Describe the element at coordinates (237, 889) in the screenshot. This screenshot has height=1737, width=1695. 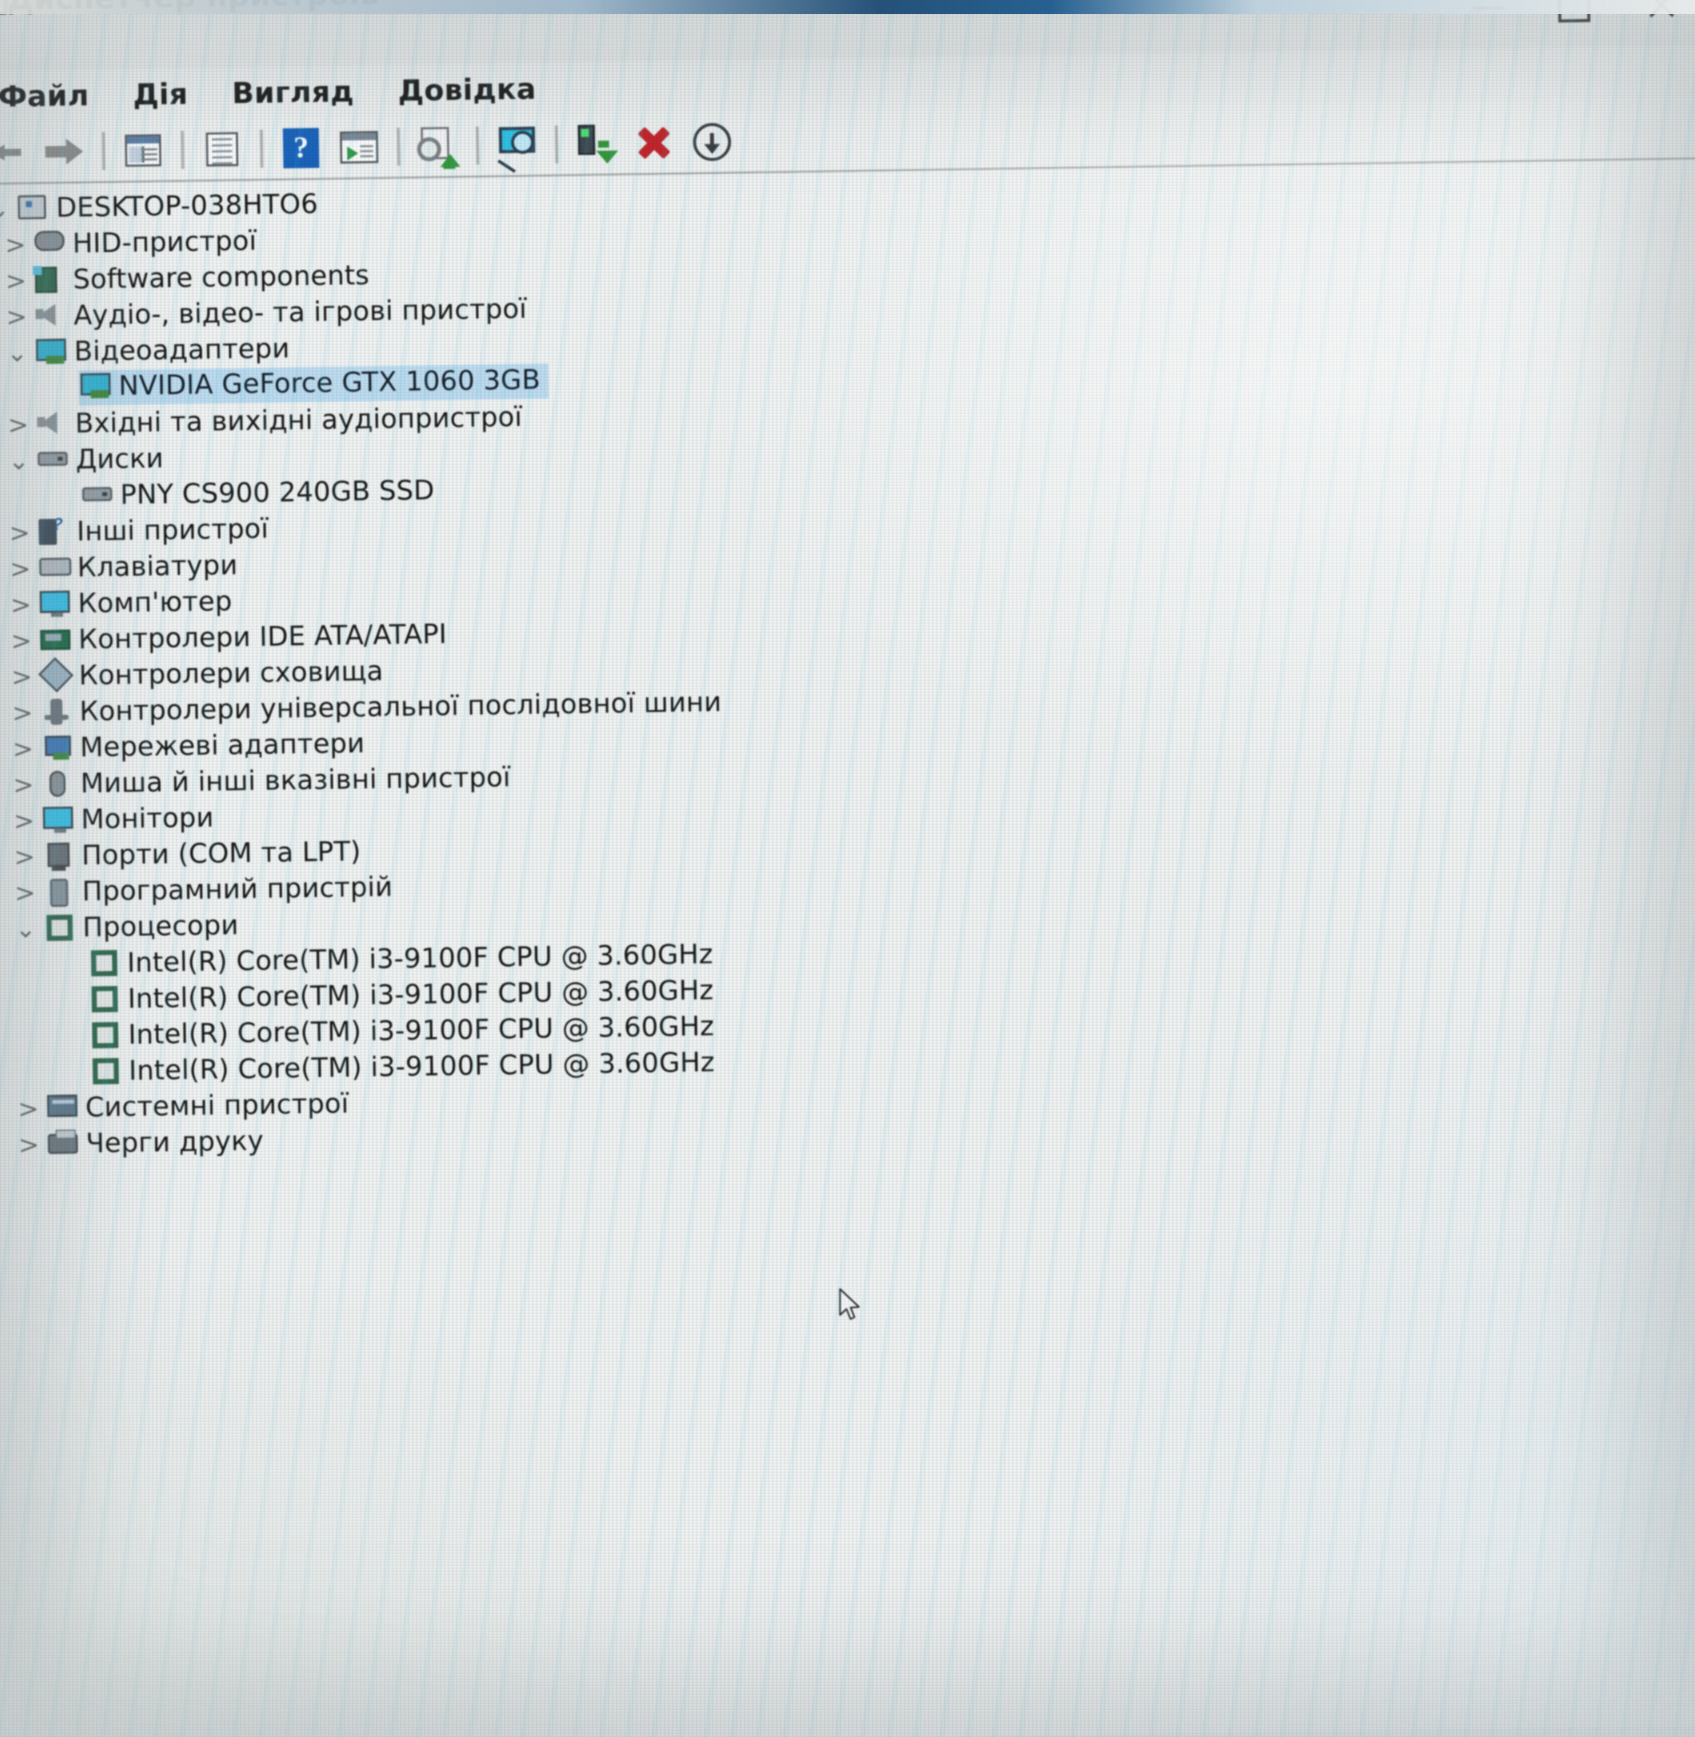
I see `tree-item-label: Програмний пристрій` at that location.